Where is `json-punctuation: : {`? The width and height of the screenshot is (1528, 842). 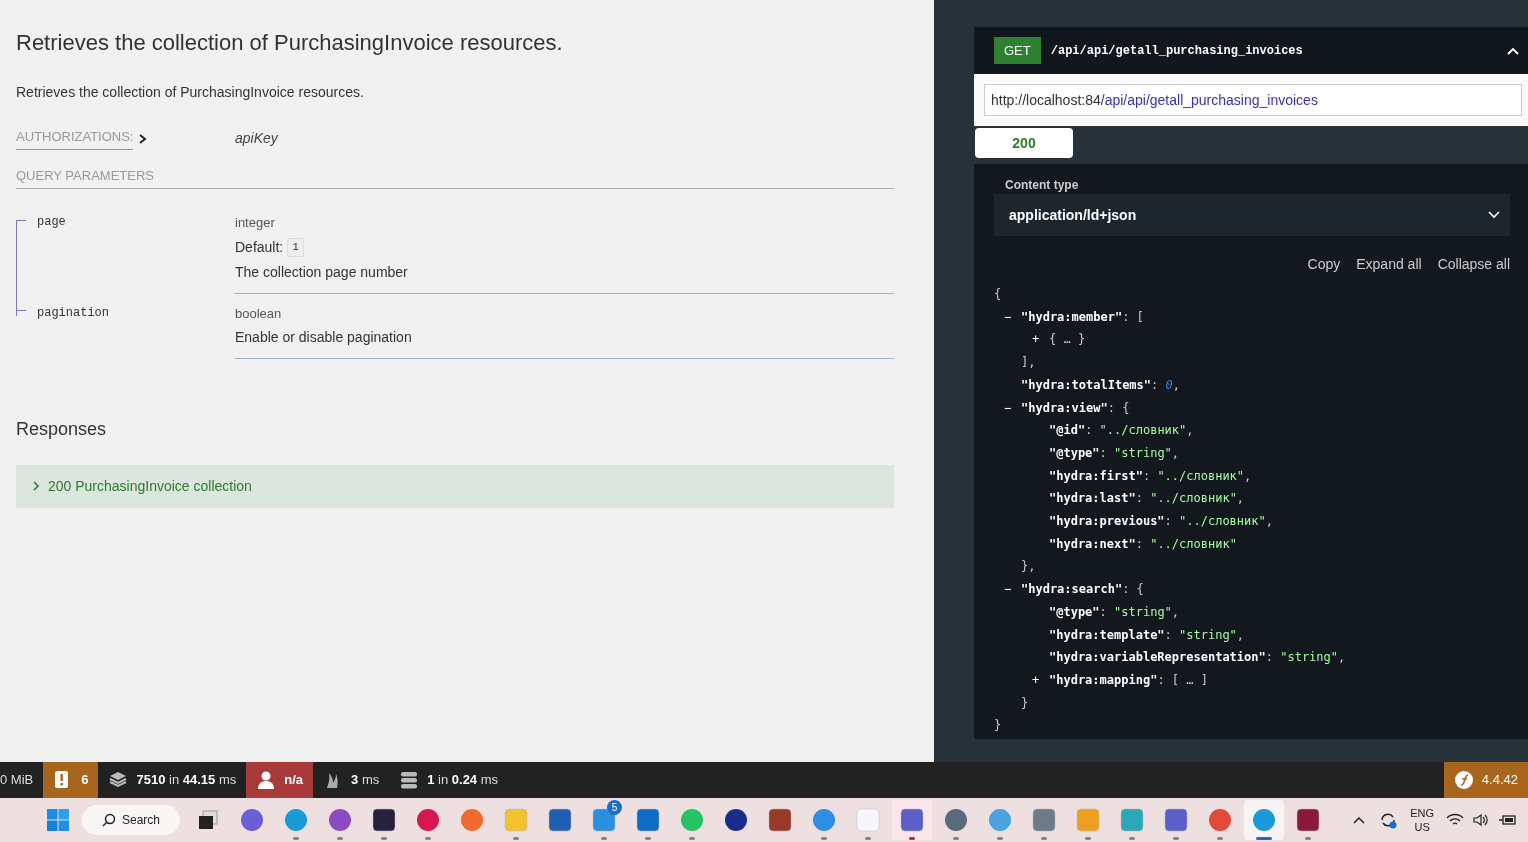
json-punctuation: : { is located at coordinates (1133, 589).